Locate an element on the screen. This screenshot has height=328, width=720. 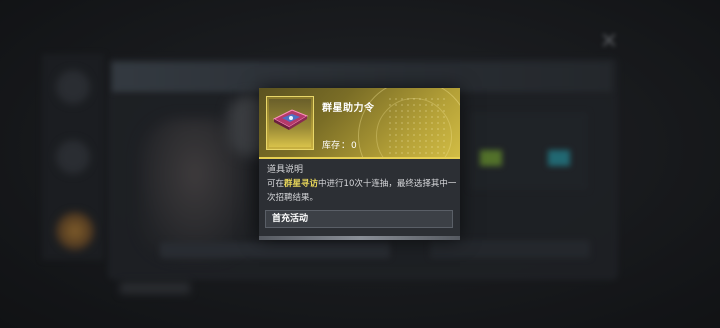
source-button: 首充活动 is located at coordinates (359, 219).